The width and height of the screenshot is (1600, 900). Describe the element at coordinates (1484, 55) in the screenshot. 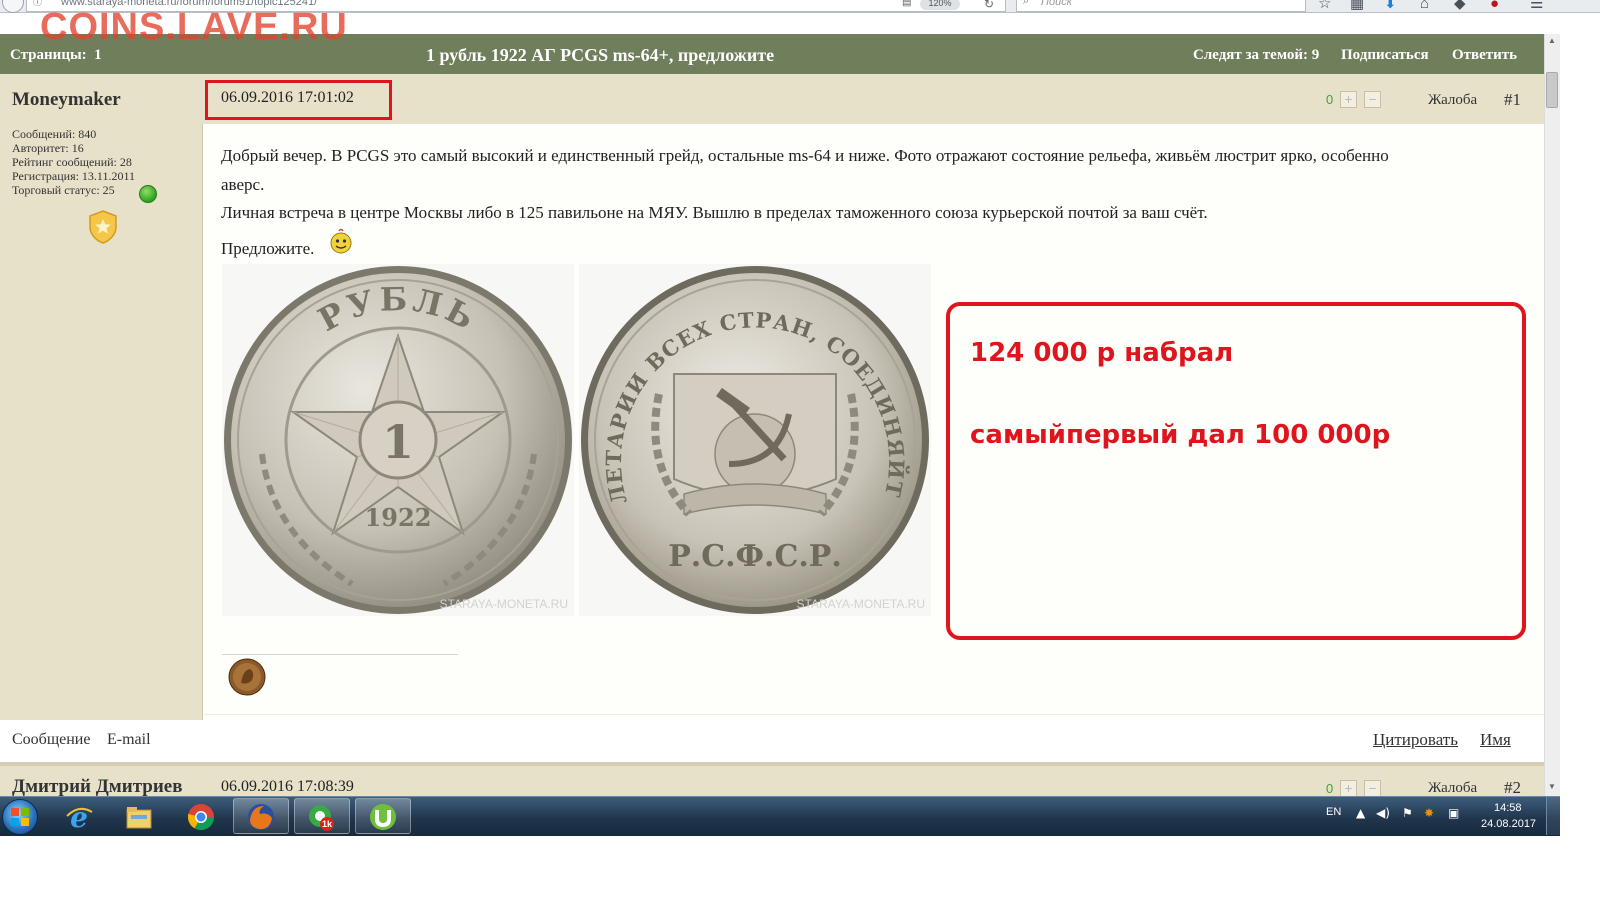

I see `reply-link: Ответить` at that location.